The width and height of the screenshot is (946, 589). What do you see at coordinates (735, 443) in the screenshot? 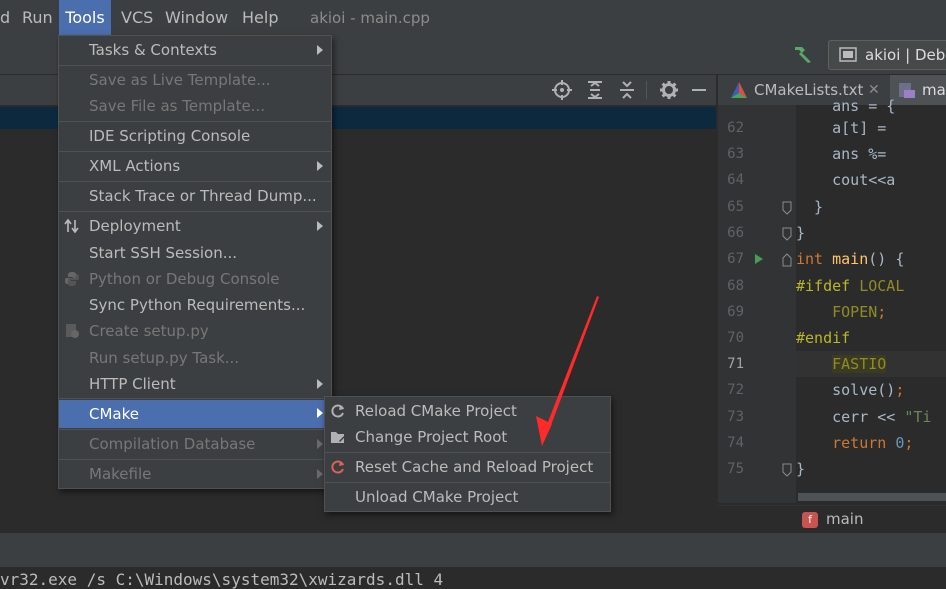
I see `line-number: 74` at bounding box center [735, 443].